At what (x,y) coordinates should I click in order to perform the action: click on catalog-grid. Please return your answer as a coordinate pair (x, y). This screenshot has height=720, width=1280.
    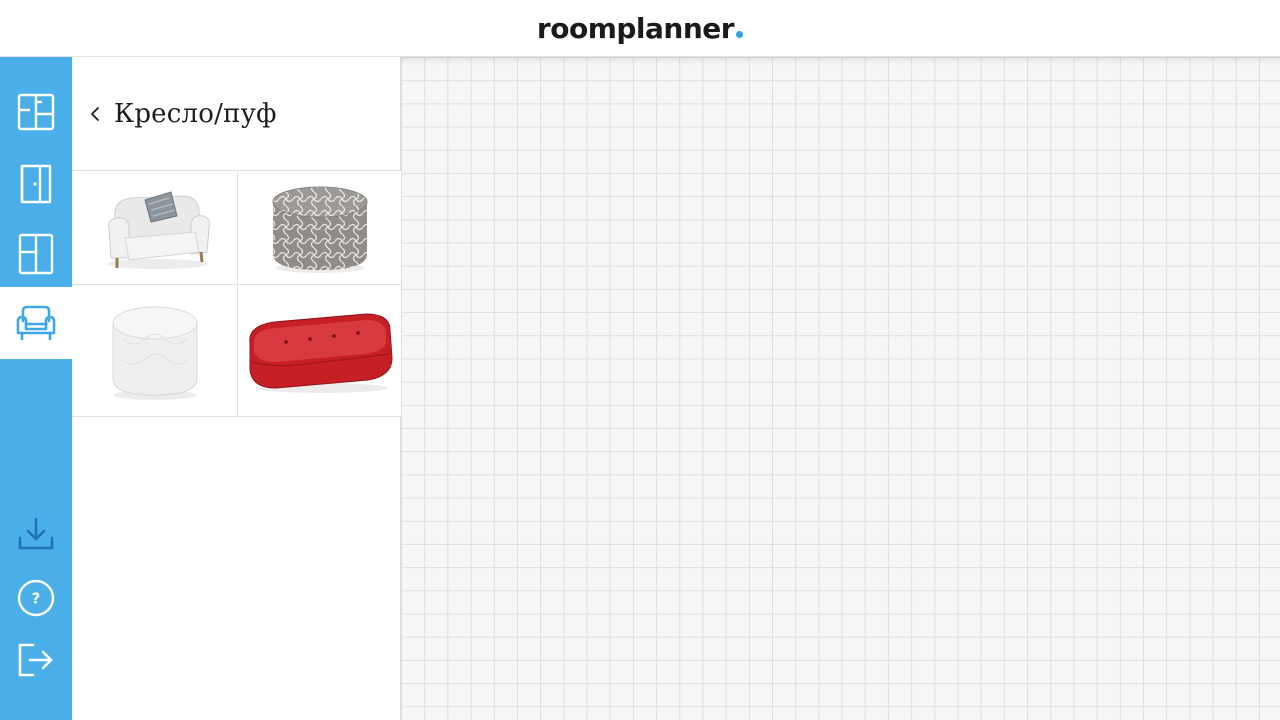
    Looking at the image, I should click on (236, 294).